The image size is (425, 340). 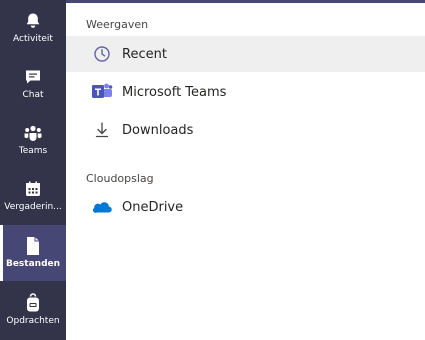 What do you see at coordinates (174, 92) in the screenshot?
I see `nav-item-label: Microsoft Teams` at bounding box center [174, 92].